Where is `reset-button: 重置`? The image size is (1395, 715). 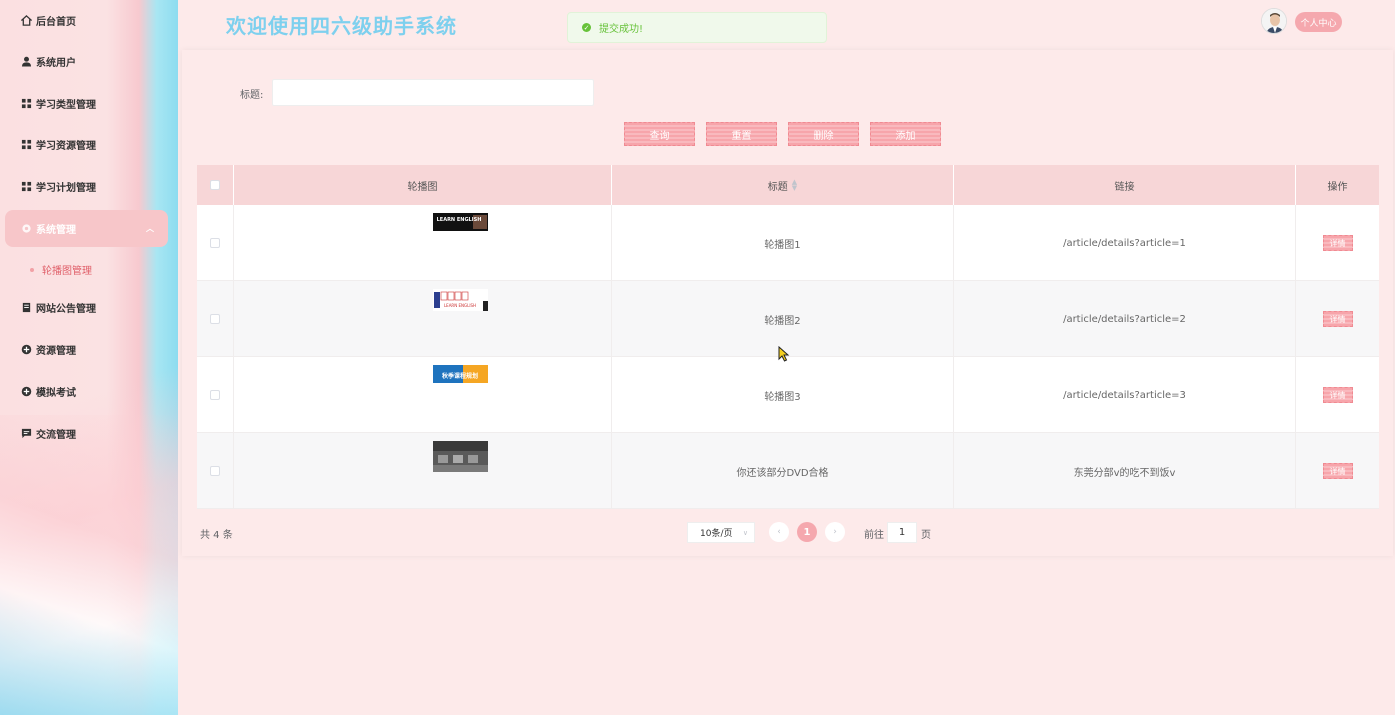
reset-button: 重置 is located at coordinates (741, 134).